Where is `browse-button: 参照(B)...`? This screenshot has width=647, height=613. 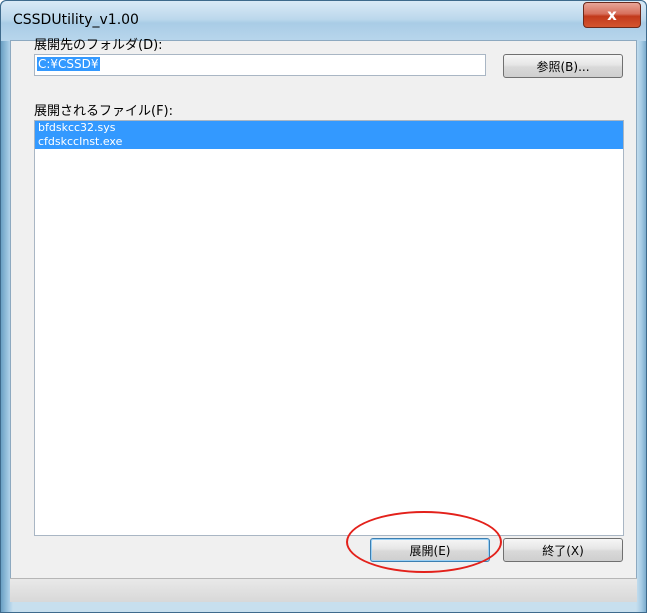
browse-button: 参照(B)... is located at coordinates (563, 66).